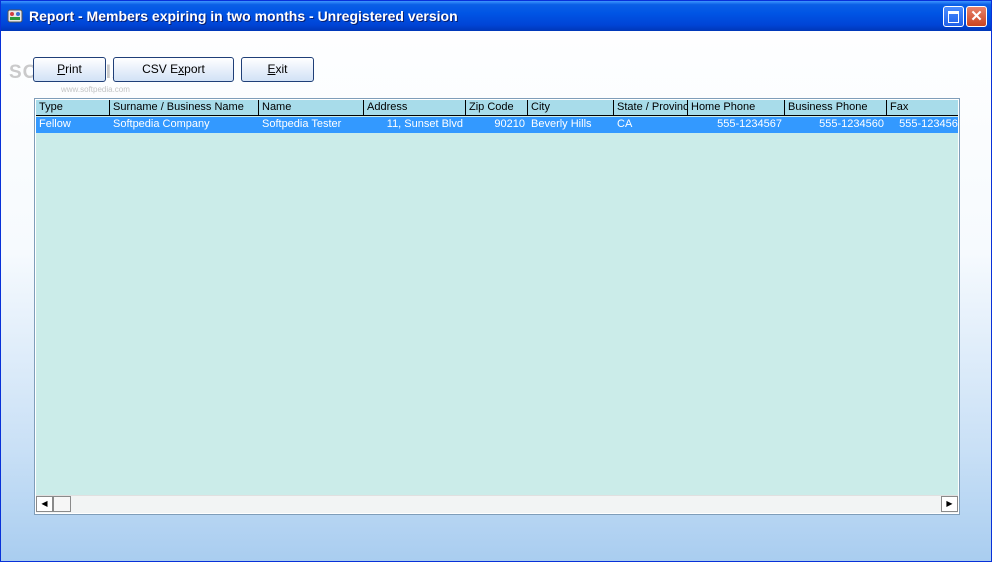  Describe the element at coordinates (928, 124) in the screenshot. I see `cell-fax: 555-1234569` at that location.